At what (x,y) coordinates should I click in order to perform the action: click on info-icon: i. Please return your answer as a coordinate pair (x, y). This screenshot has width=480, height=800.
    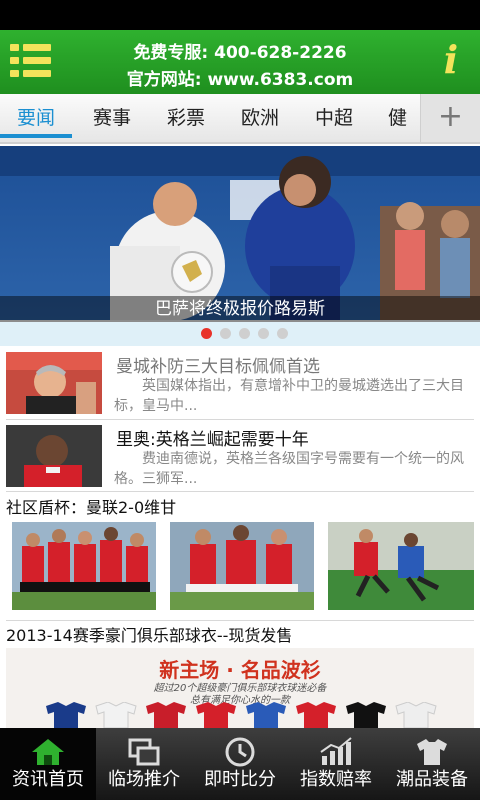
    Looking at the image, I should click on (451, 60).